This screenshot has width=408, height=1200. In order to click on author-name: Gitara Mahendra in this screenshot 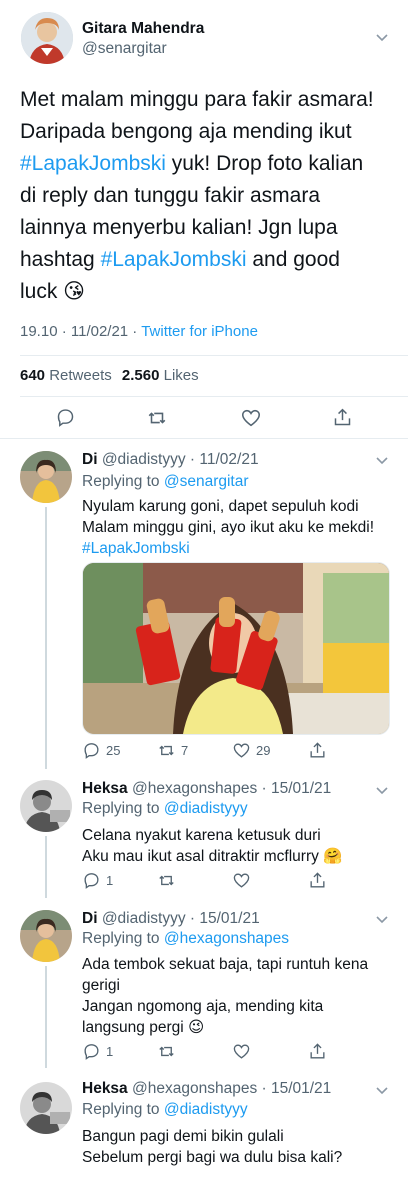, I will do `click(143, 29)`.